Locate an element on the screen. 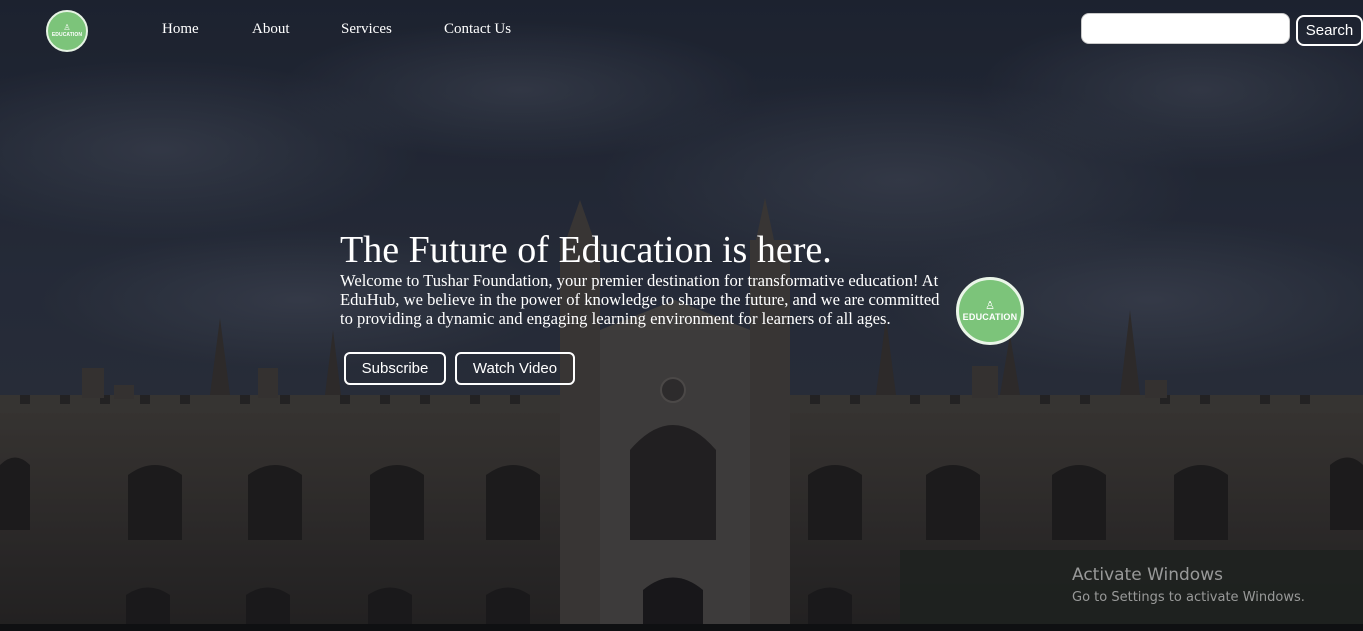 This screenshot has height=631, width=1363. subscribe-button: Subscribe is located at coordinates (395, 368).